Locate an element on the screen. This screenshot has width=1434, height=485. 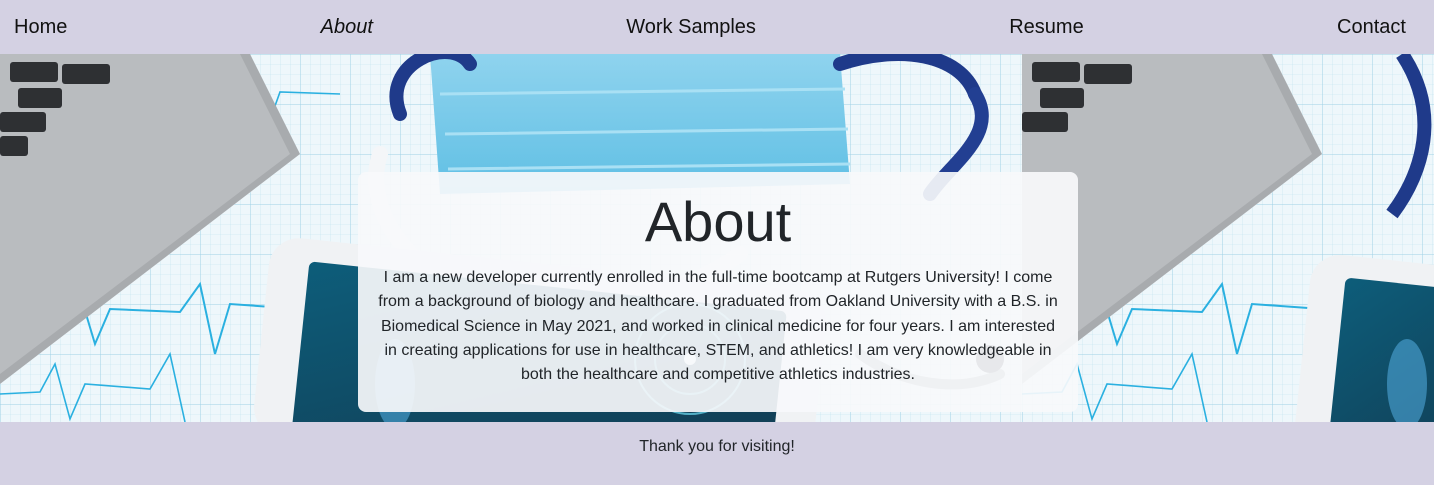
about-heading: About is located at coordinates (718, 221).